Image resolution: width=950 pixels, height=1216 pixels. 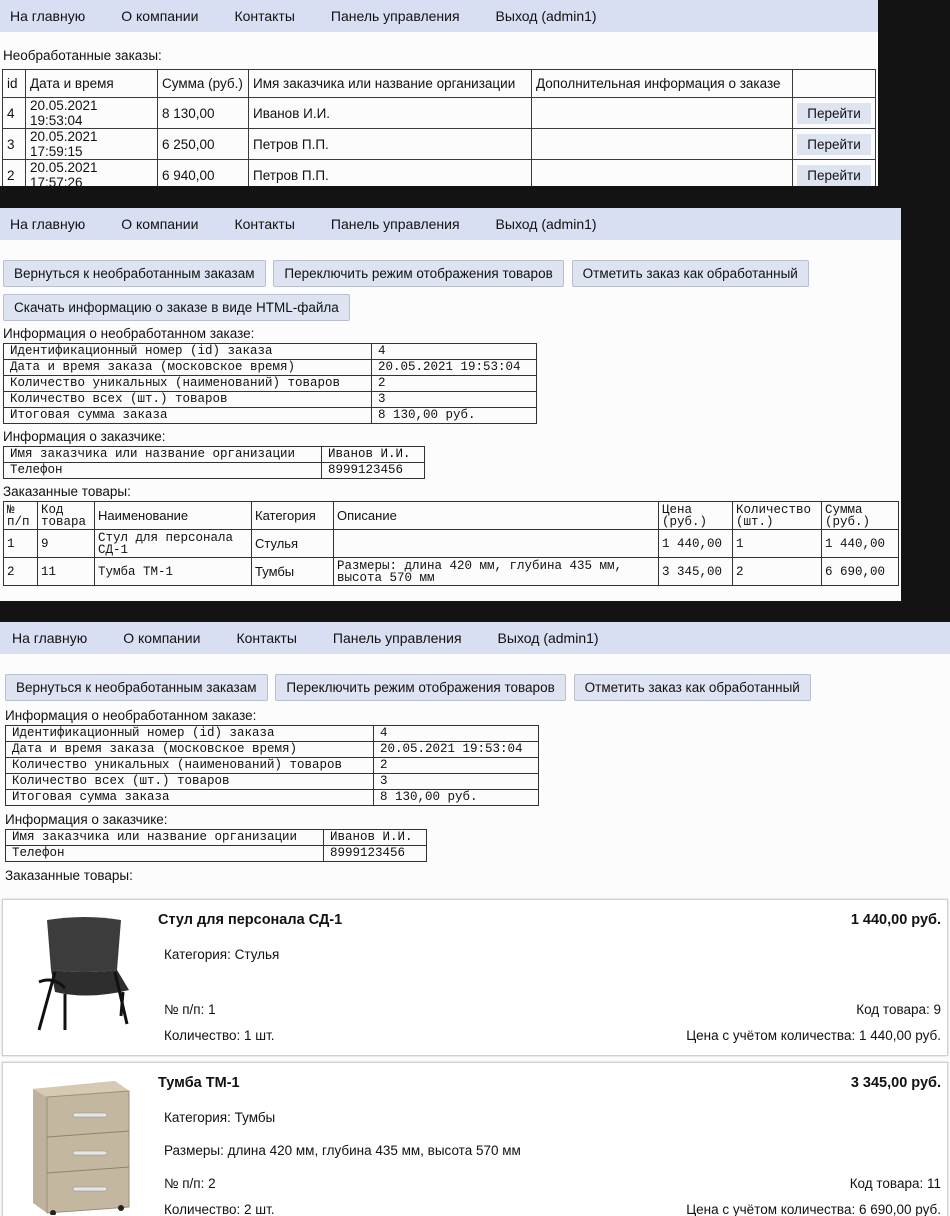 What do you see at coordinates (91, 172) in the screenshot?
I see `order-datetime: 20.05.2021 17:57:26` at bounding box center [91, 172].